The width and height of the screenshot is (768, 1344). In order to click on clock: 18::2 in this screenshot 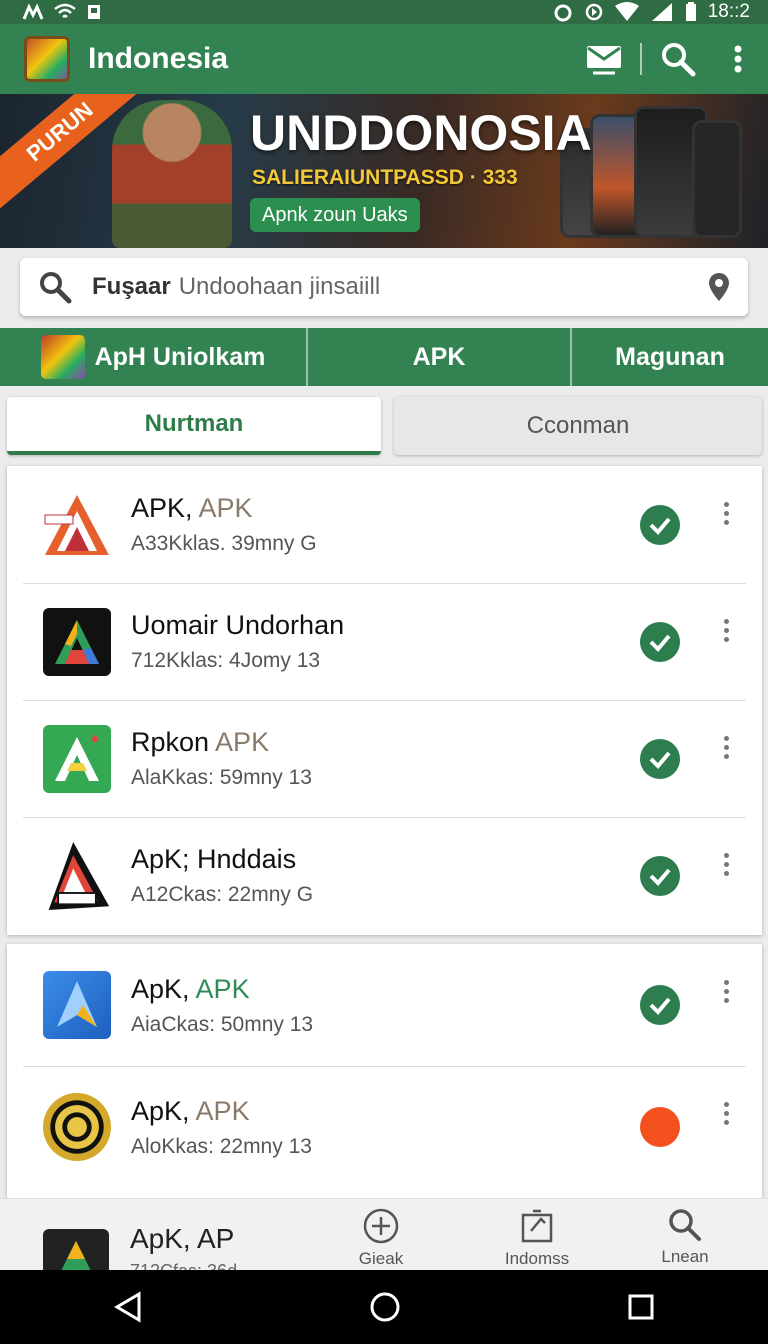, I will do `click(728, 11)`.